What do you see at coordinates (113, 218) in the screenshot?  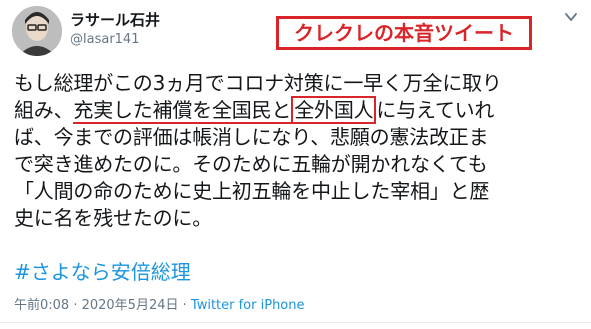 I see `tweet-line: 史に名を残せたのに。` at bounding box center [113, 218].